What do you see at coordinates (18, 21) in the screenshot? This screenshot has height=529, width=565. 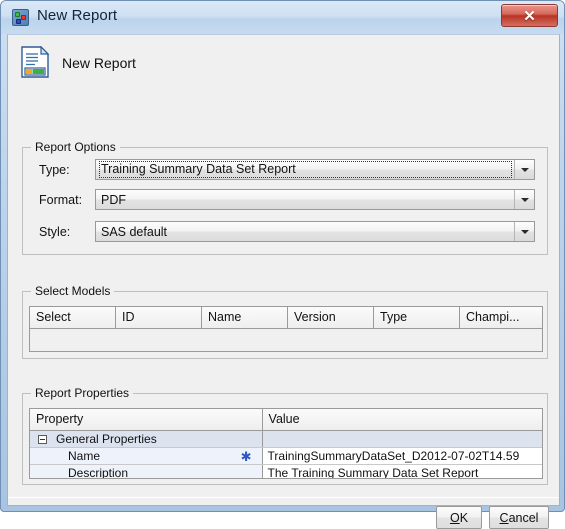 I see `app-icon-dot-blue` at bounding box center [18, 21].